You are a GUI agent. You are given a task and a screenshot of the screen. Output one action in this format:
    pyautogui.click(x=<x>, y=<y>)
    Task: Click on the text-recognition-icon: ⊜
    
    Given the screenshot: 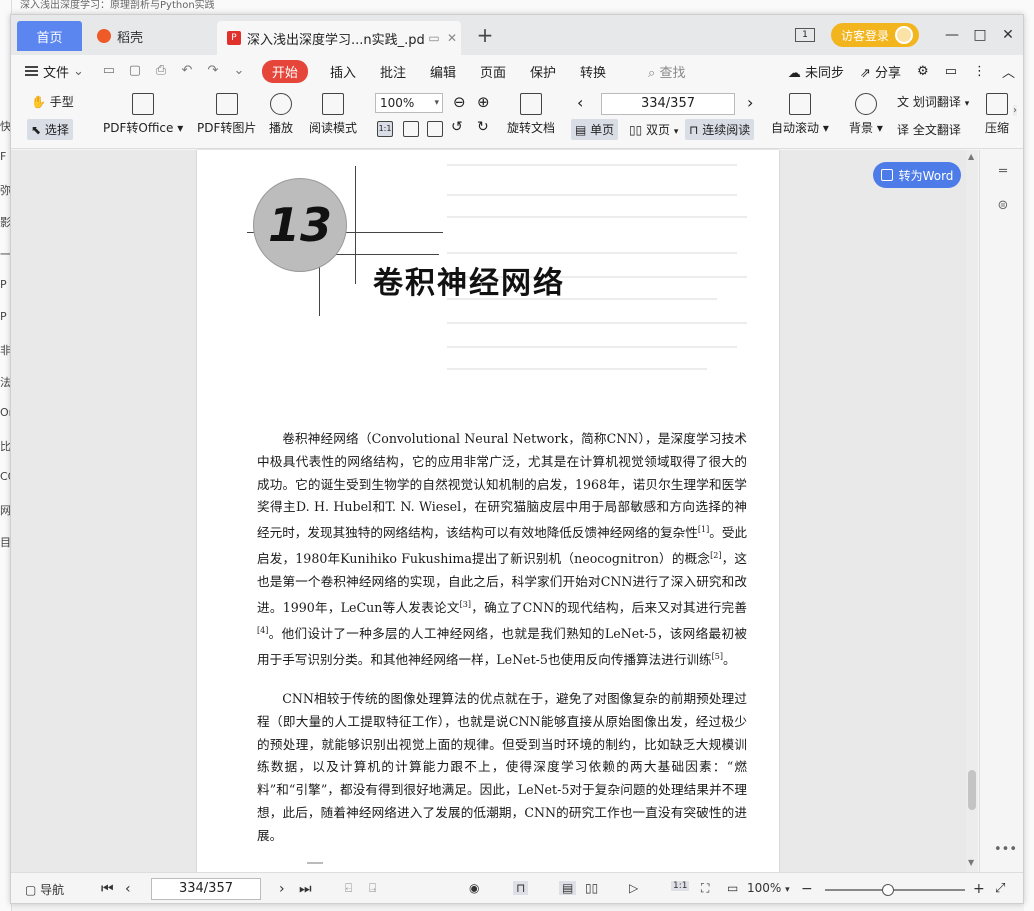 What is the action you would take?
    pyautogui.click(x=1003, y=207)
    